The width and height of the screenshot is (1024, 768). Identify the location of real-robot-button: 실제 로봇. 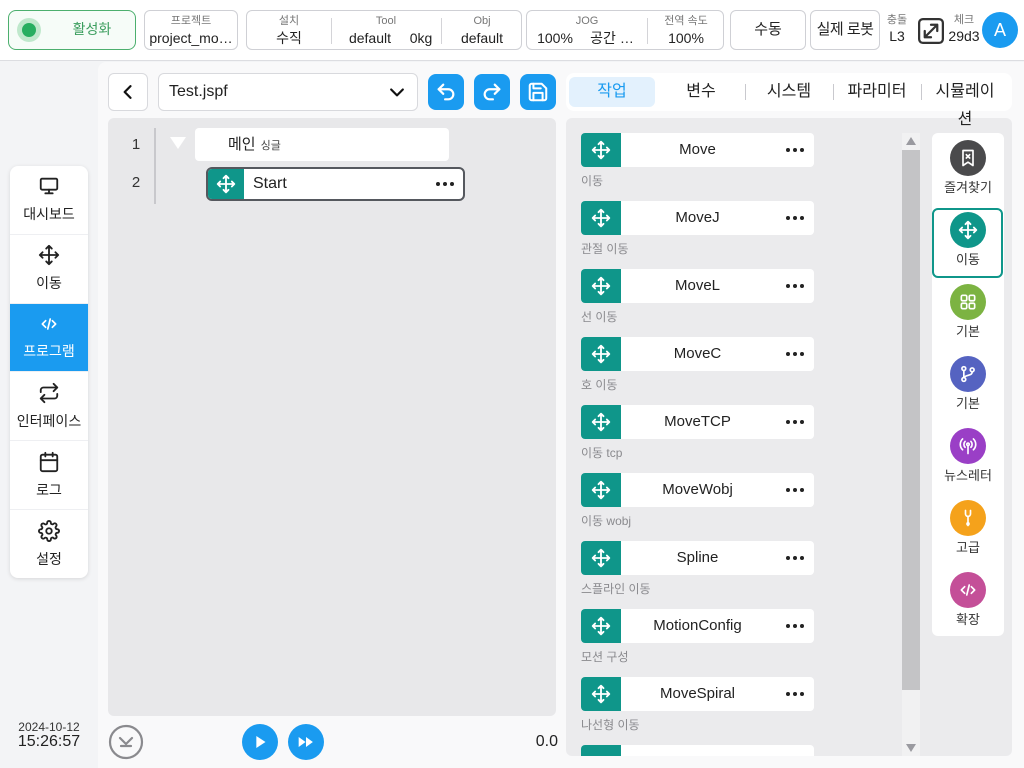
(845, 30).